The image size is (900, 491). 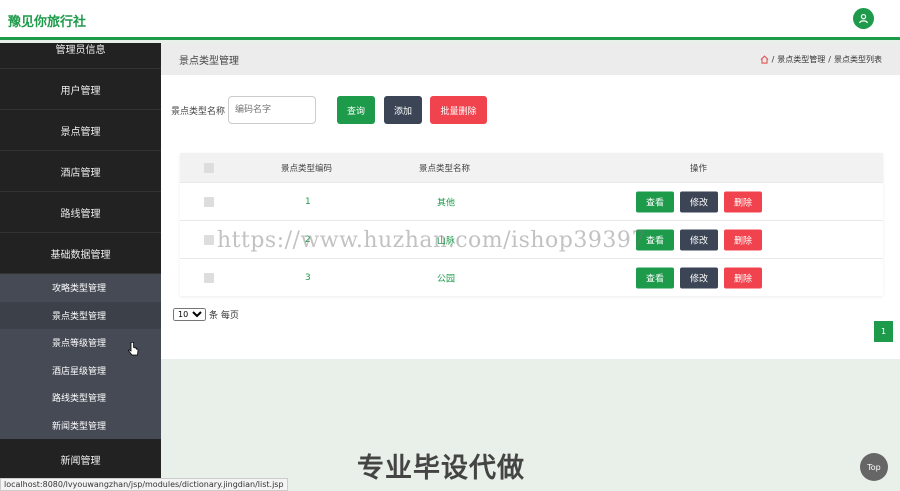 I want to click on mouse-cursor-icon, so click(x=133, y=349).